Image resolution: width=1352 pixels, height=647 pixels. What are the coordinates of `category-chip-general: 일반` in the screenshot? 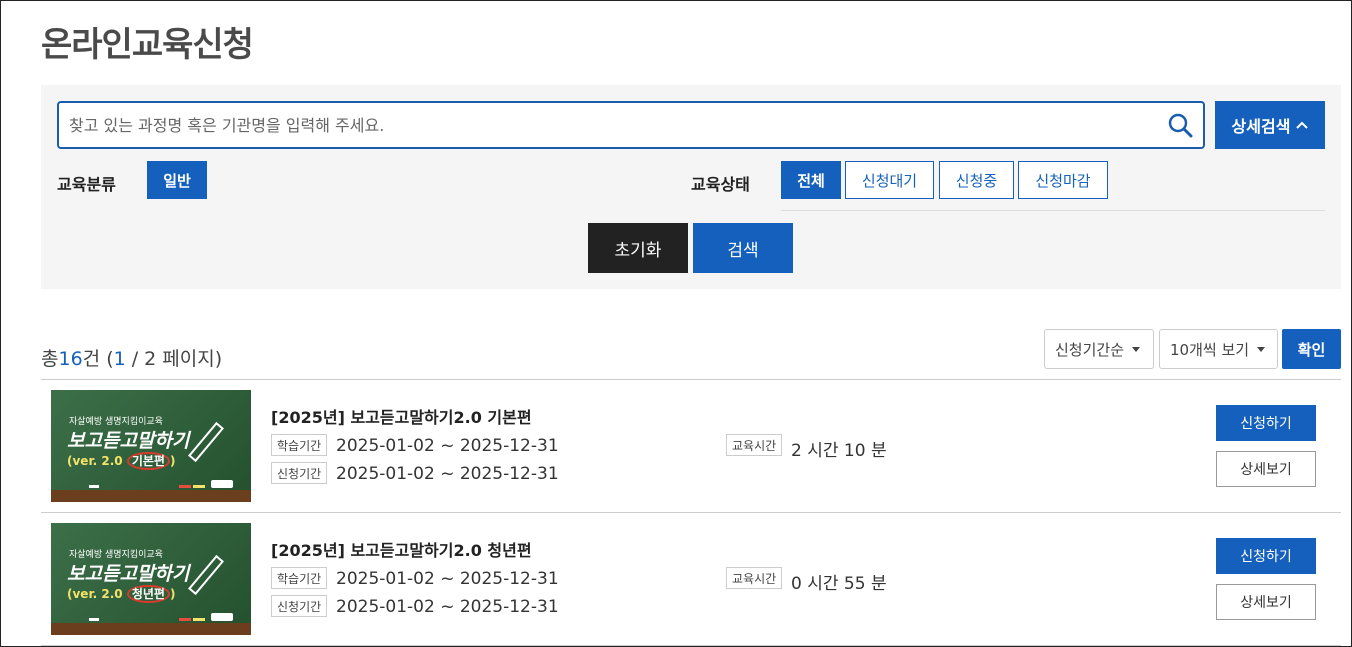 It's located at (177, 180).